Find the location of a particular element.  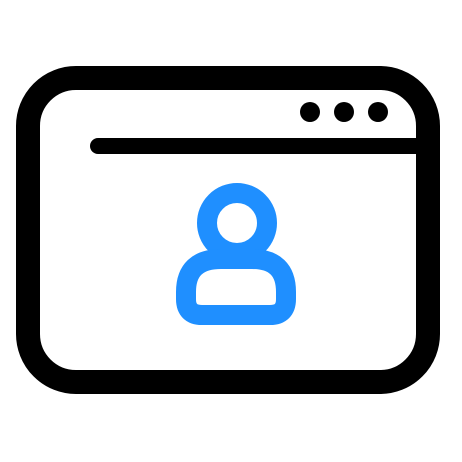

user-head is located at coordinates (237, 223).